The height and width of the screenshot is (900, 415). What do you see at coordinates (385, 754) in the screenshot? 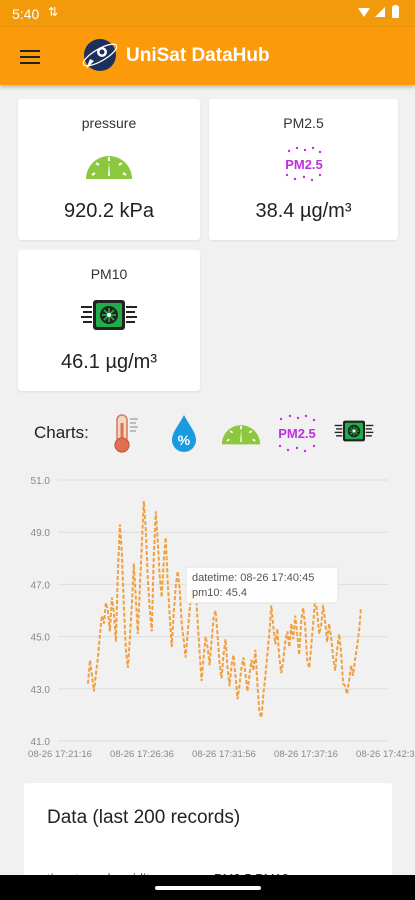
I see `x-tick-label: 08-26 17:42:36` at bounding box center [385, 754].